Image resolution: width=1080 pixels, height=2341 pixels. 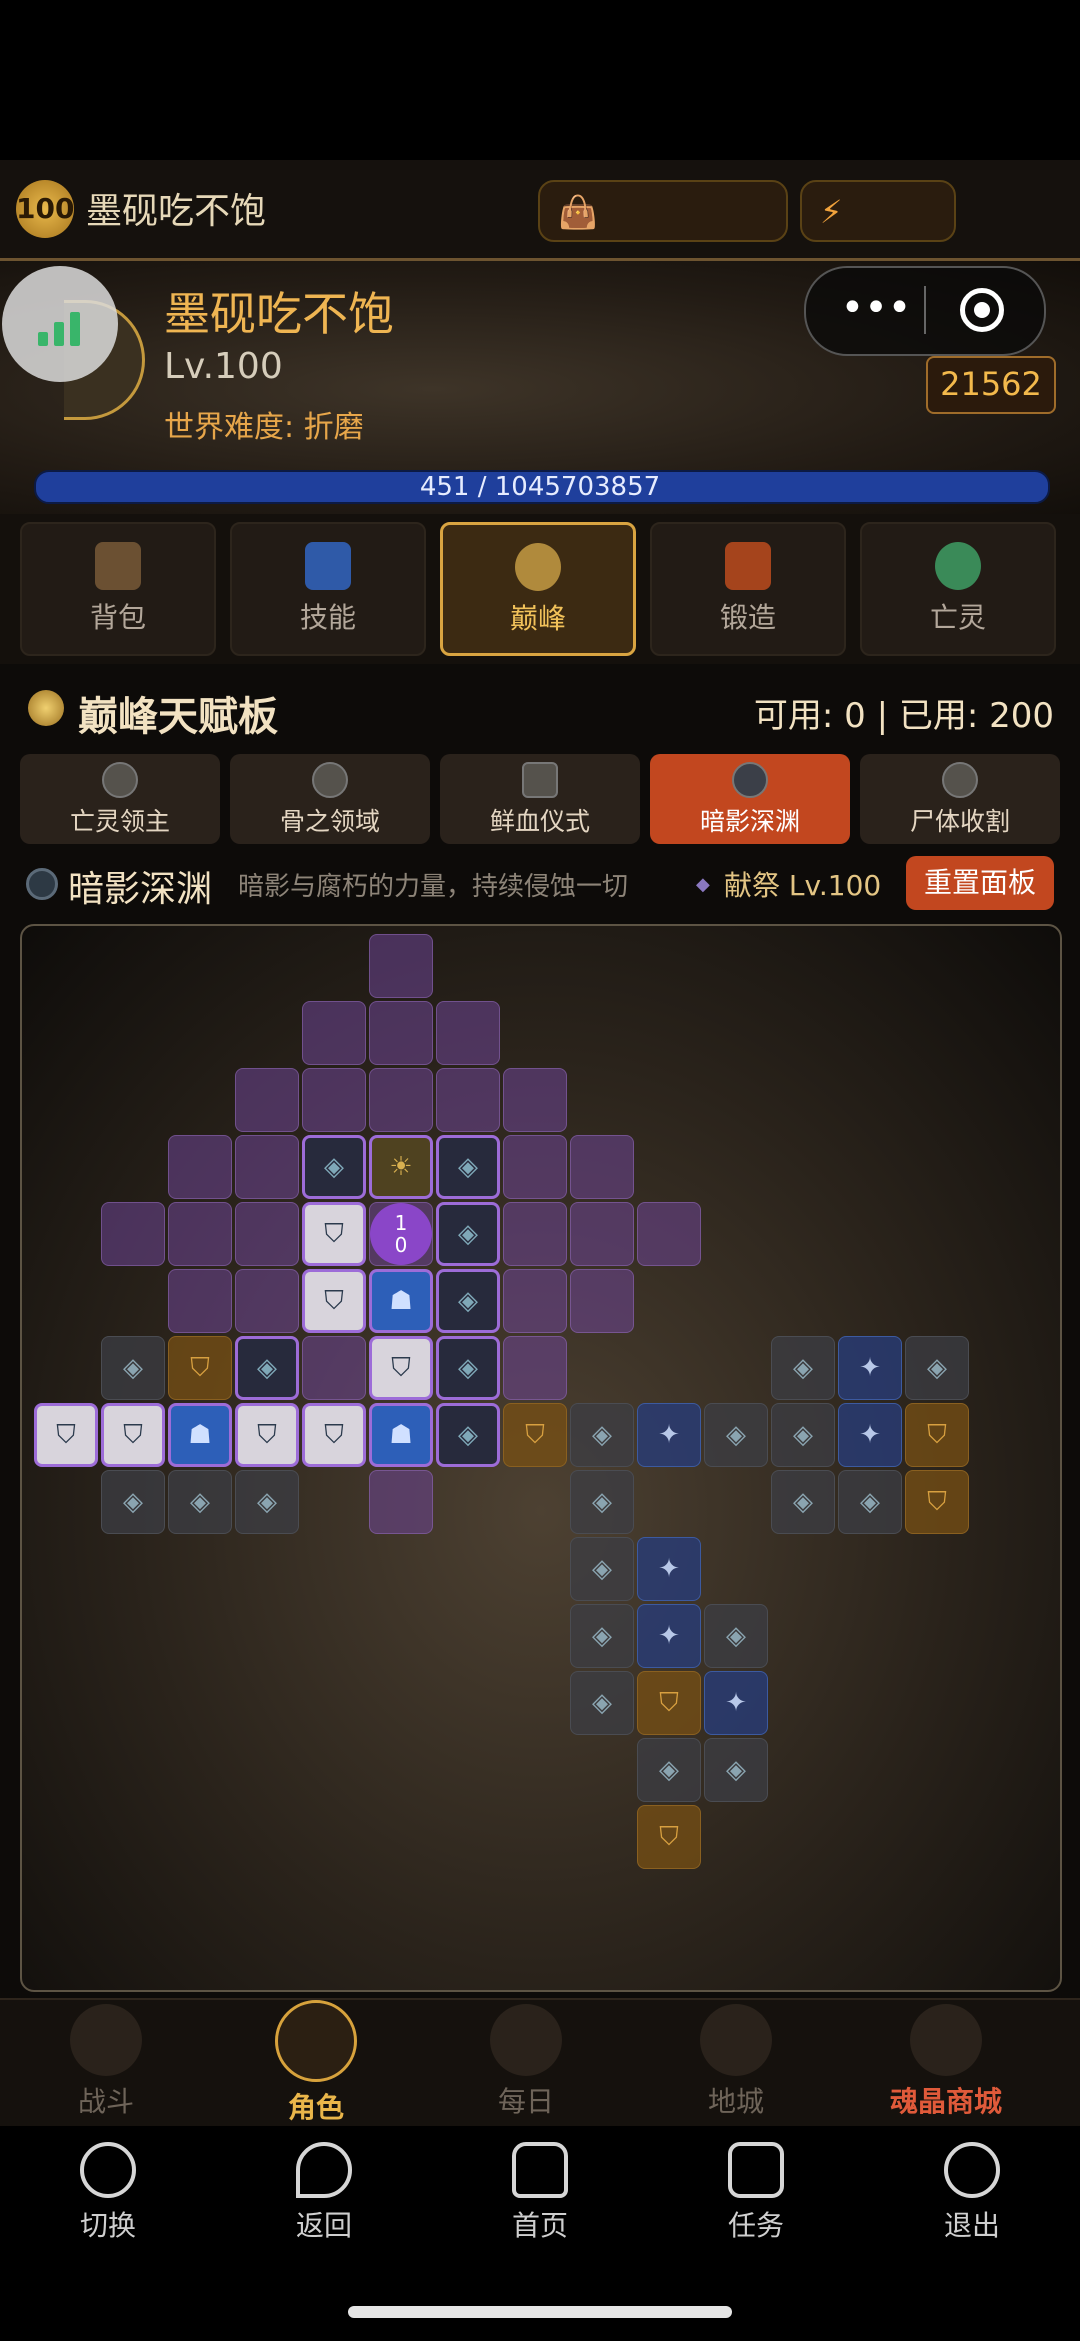 I want to click on board-node: ☀, so click(x=401, y=1167).